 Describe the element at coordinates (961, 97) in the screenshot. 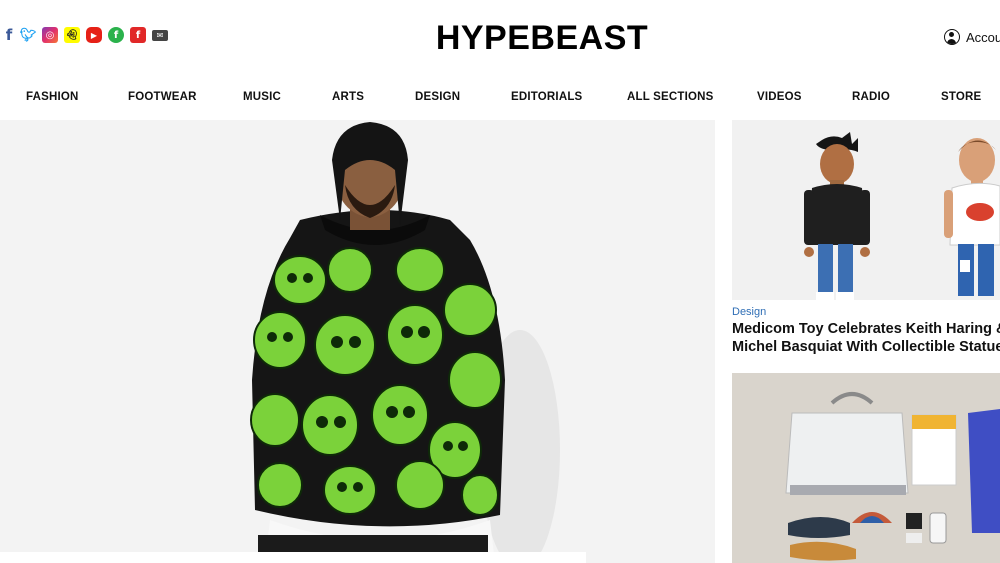

I see `nav-item-store: STORE` at that location.